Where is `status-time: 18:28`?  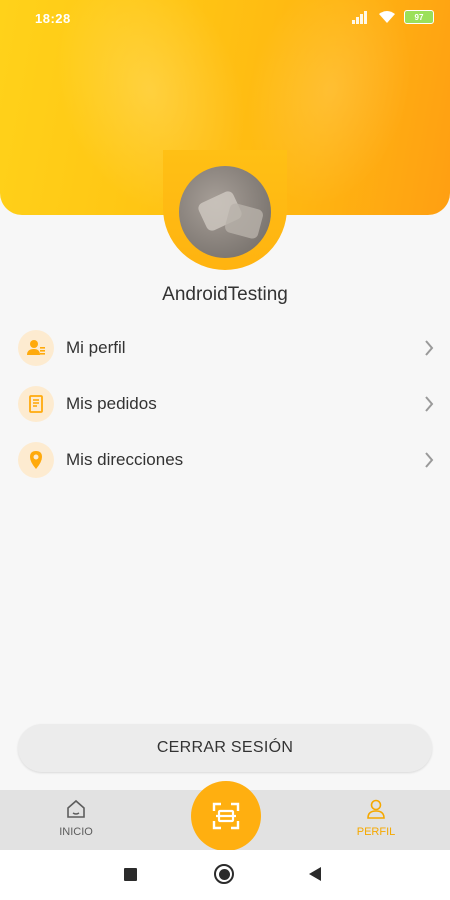
status-time: 18:28 is located at coordinates (53, 18).